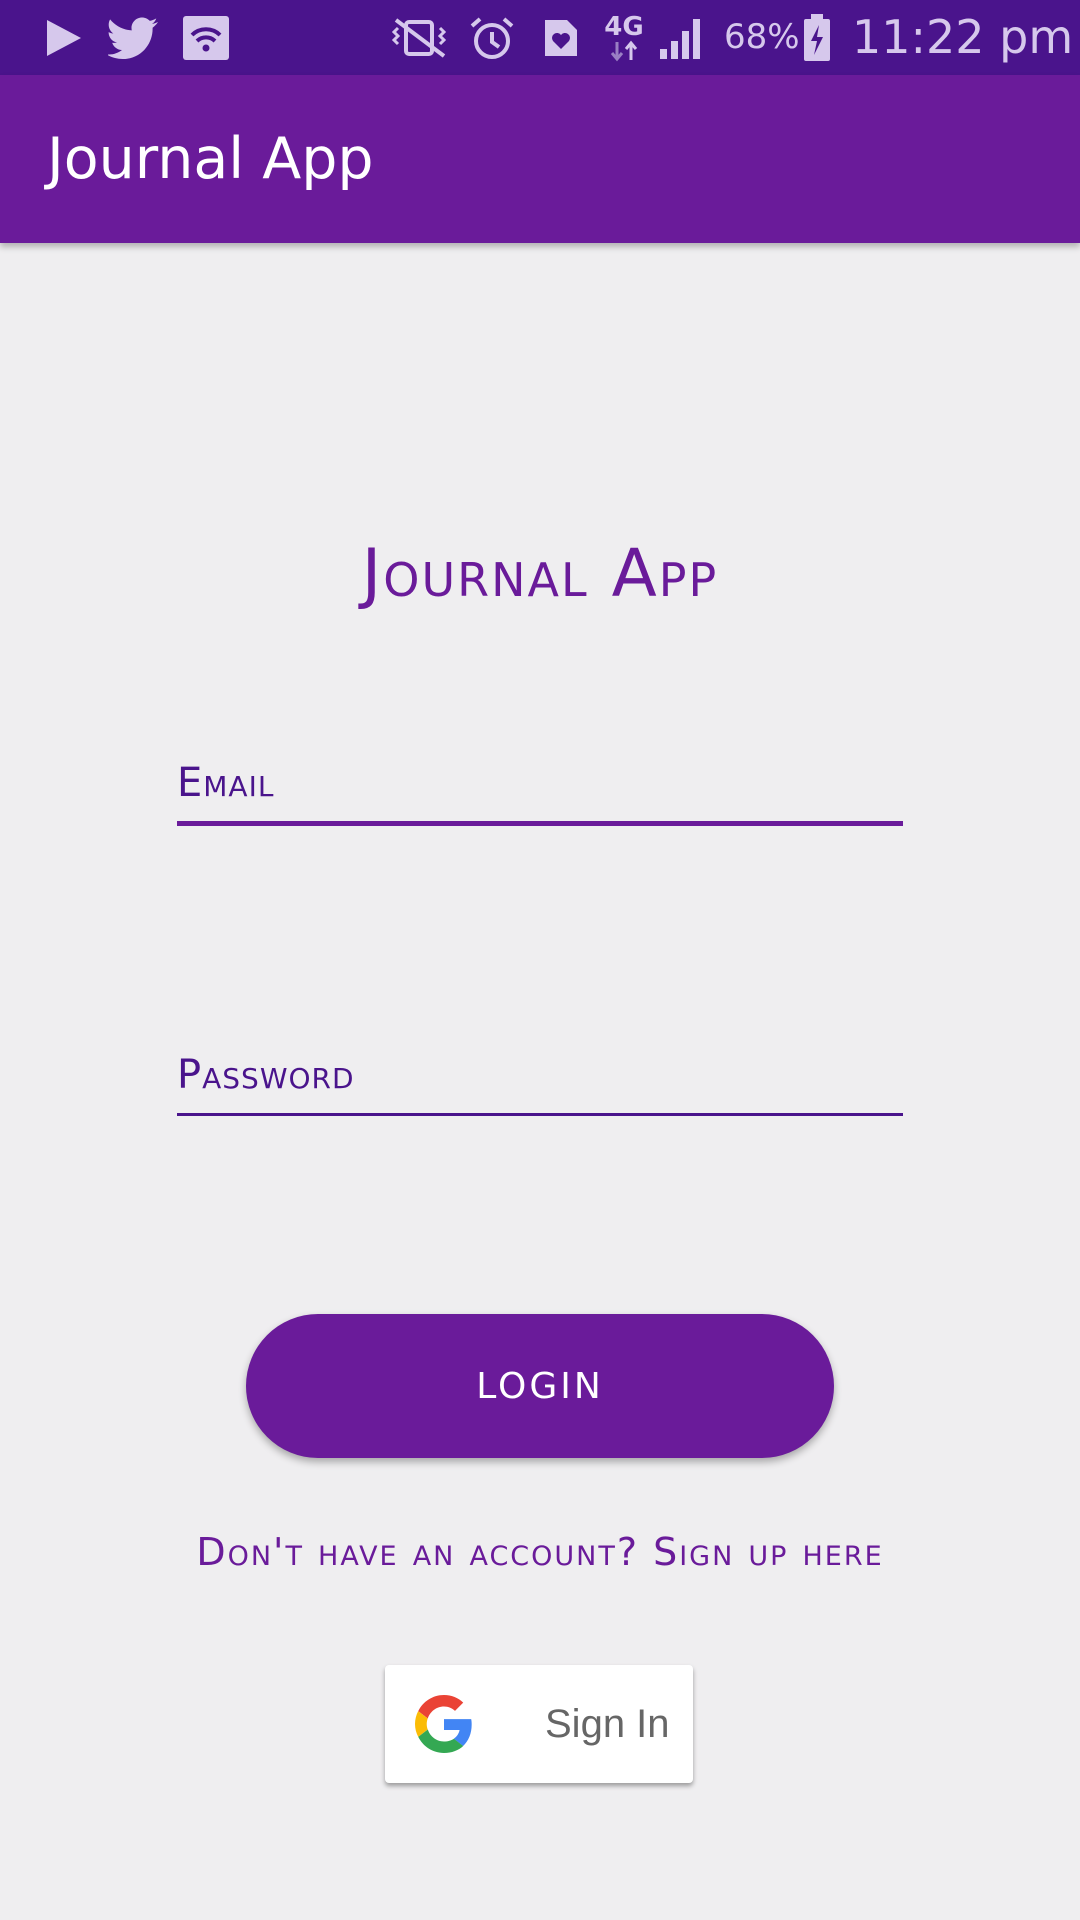  What do you see at coordinates (540, 159) in the screenshot?
I see `app-bar: Journal App` at bounding box center [540, 159].